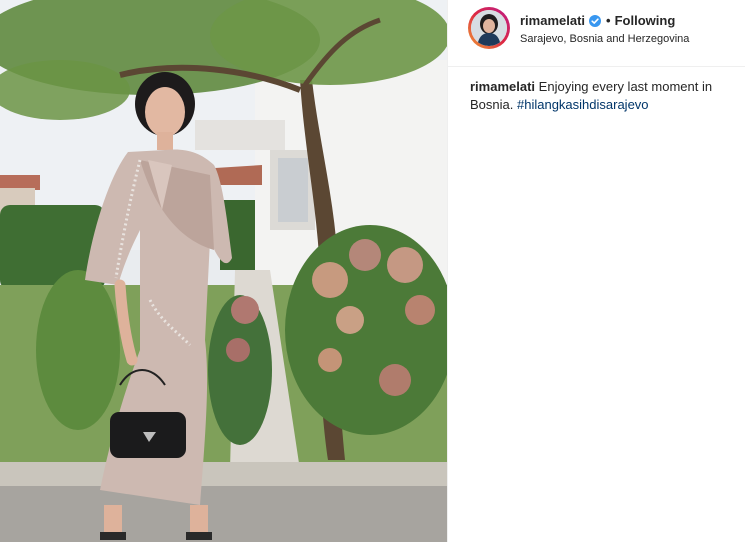 The image size is (745, 542). I want to click on verified-badge-icon, so click(595, 20).